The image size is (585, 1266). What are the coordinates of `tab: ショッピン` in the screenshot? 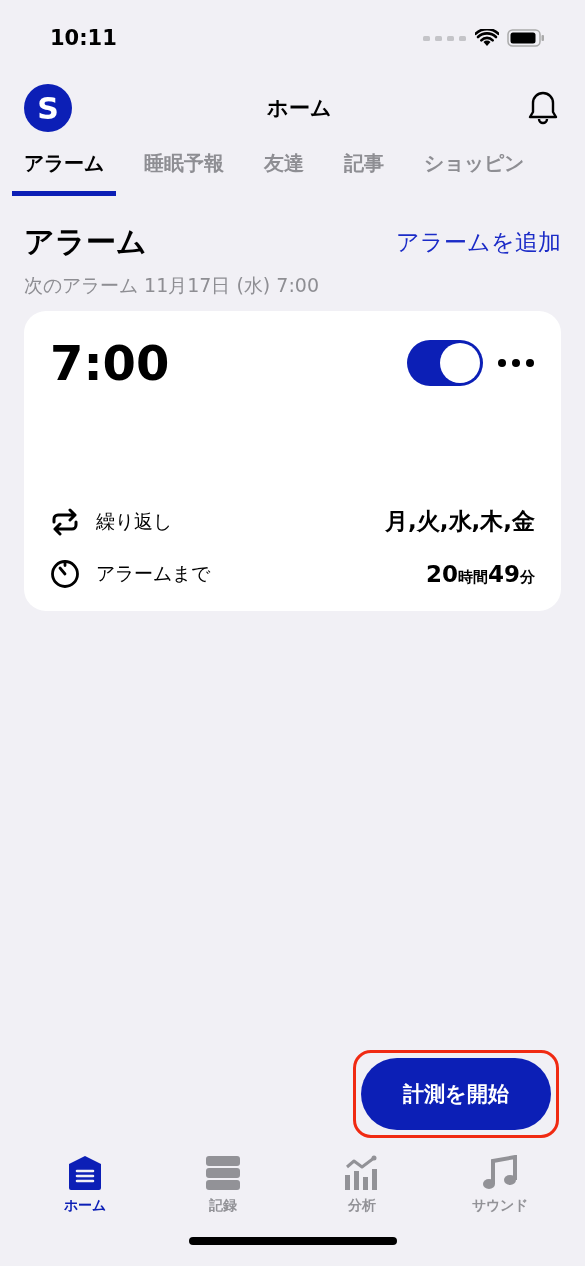 It's located at (474, 170).